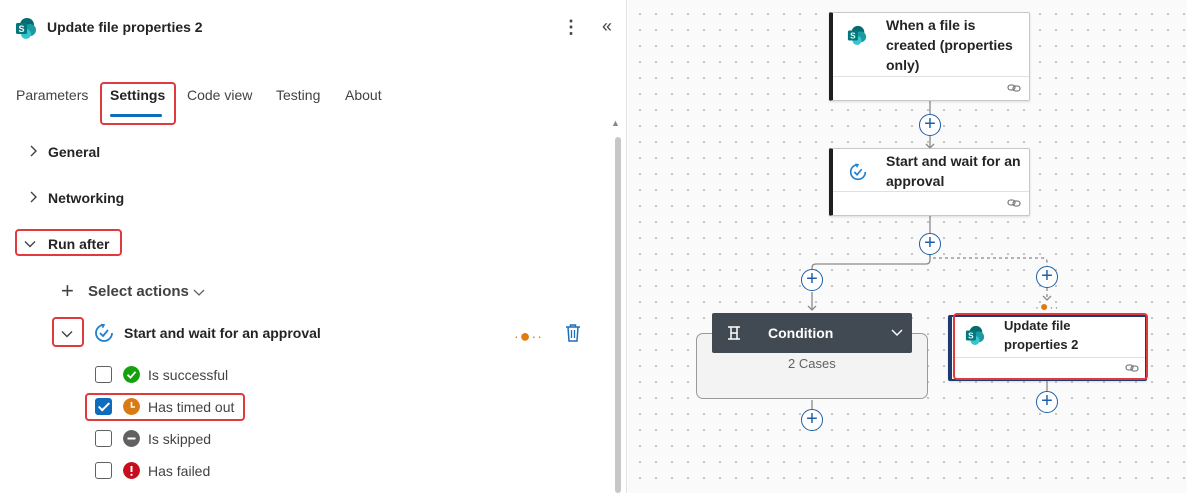 The height and width of the screenshot is (493, 1187). What do you see at coordinates (74, 152) in the screenshot?
I see `section-general: General` at bounding box center [74, 152].